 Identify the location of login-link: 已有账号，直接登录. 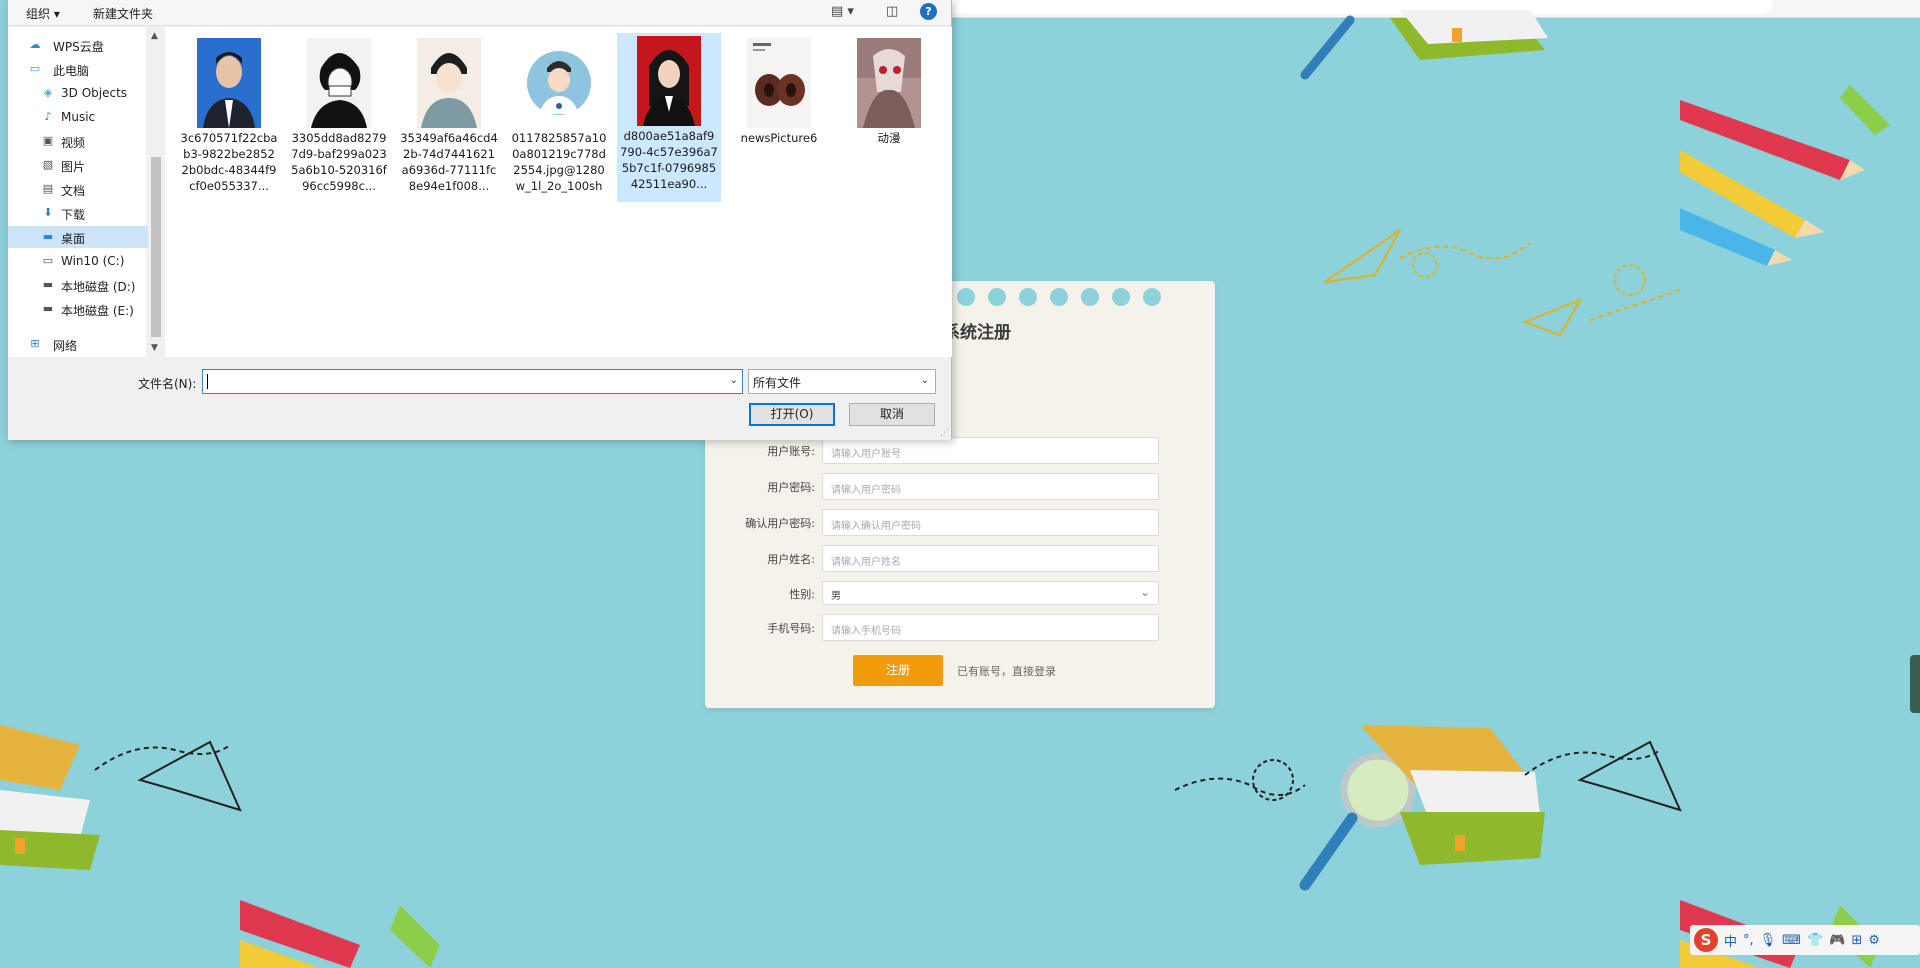
(1006, 671).